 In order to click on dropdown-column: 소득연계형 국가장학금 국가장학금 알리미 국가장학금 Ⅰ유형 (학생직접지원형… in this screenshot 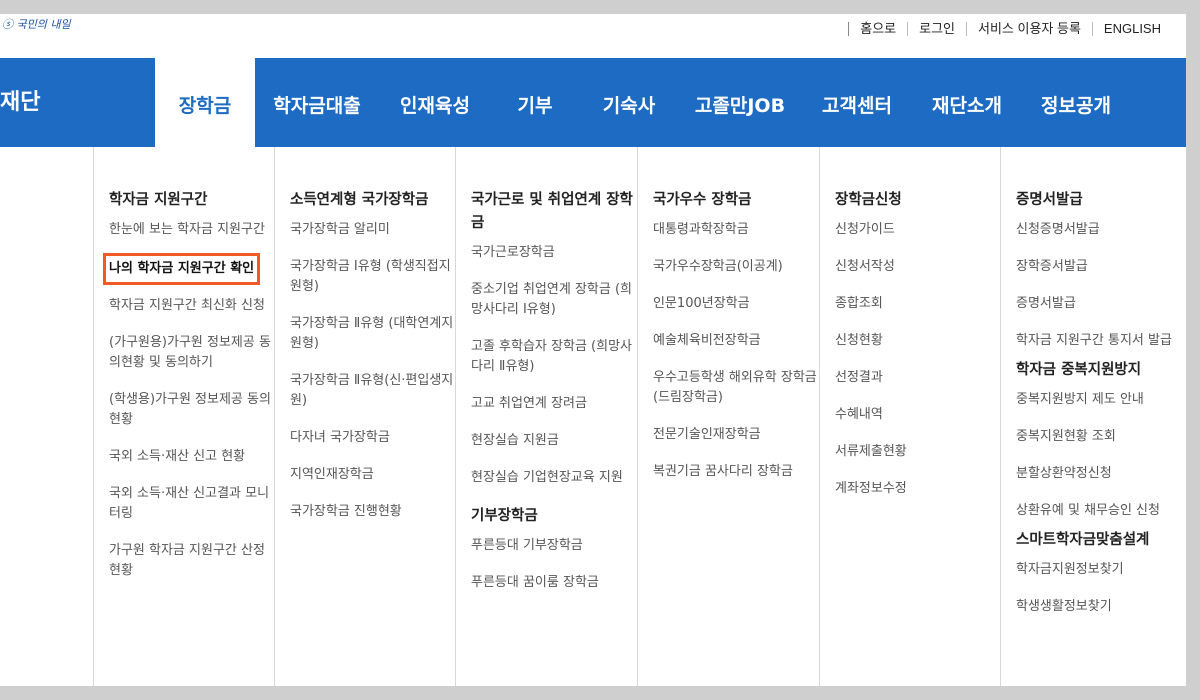, I will do `click(365, 416)`.